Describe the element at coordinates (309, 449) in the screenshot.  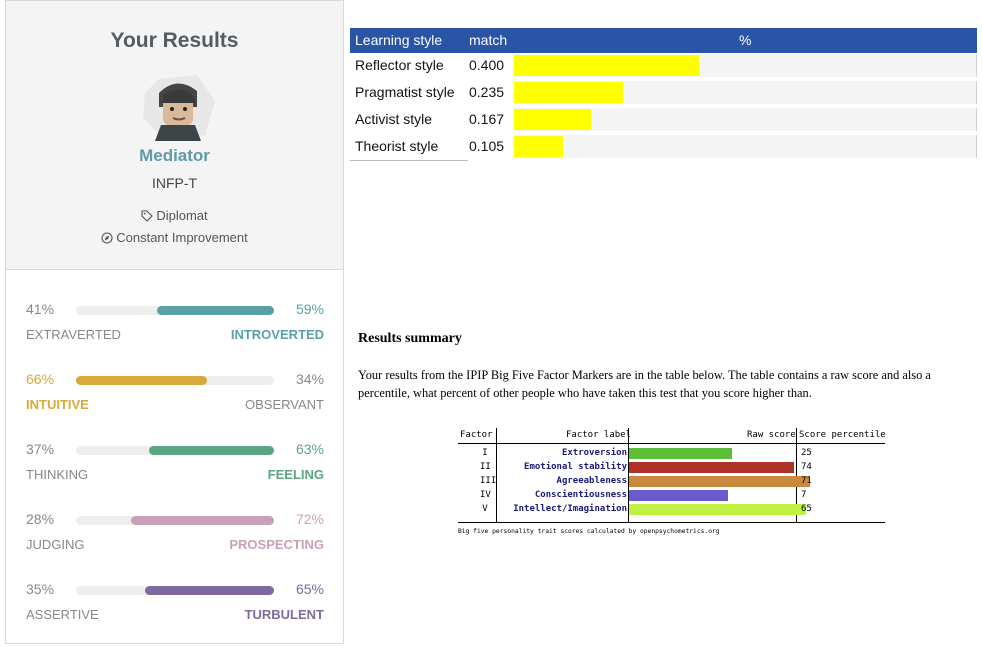
I see `right-percent: 63%` at that location.